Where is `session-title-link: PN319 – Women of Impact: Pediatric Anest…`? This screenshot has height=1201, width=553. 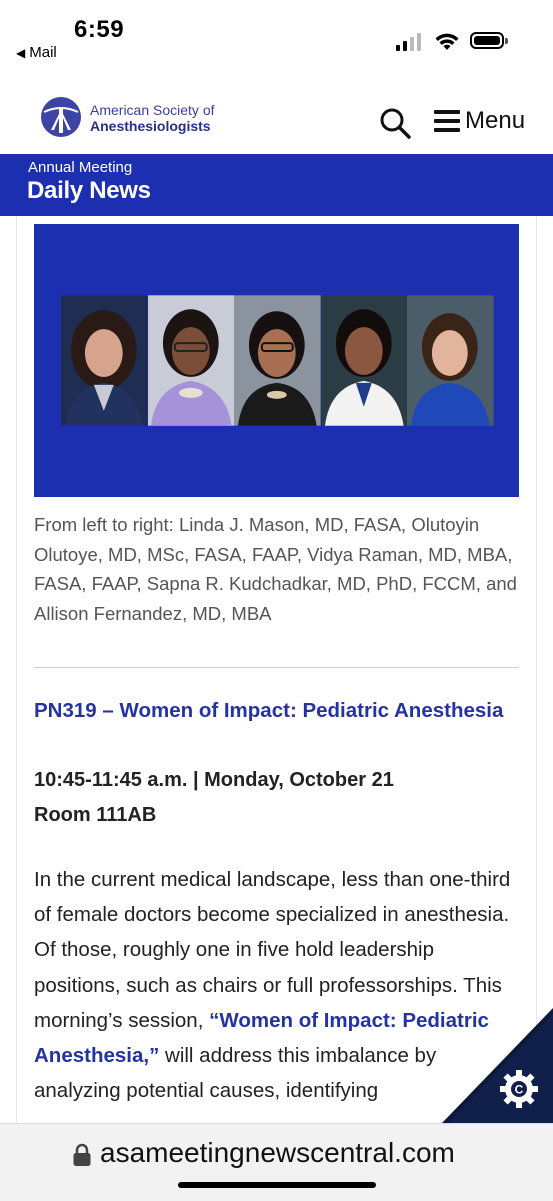
session-title-link: PN319 – Women of Impact: Pediatric Anest… is located at coordinates (274, 710).